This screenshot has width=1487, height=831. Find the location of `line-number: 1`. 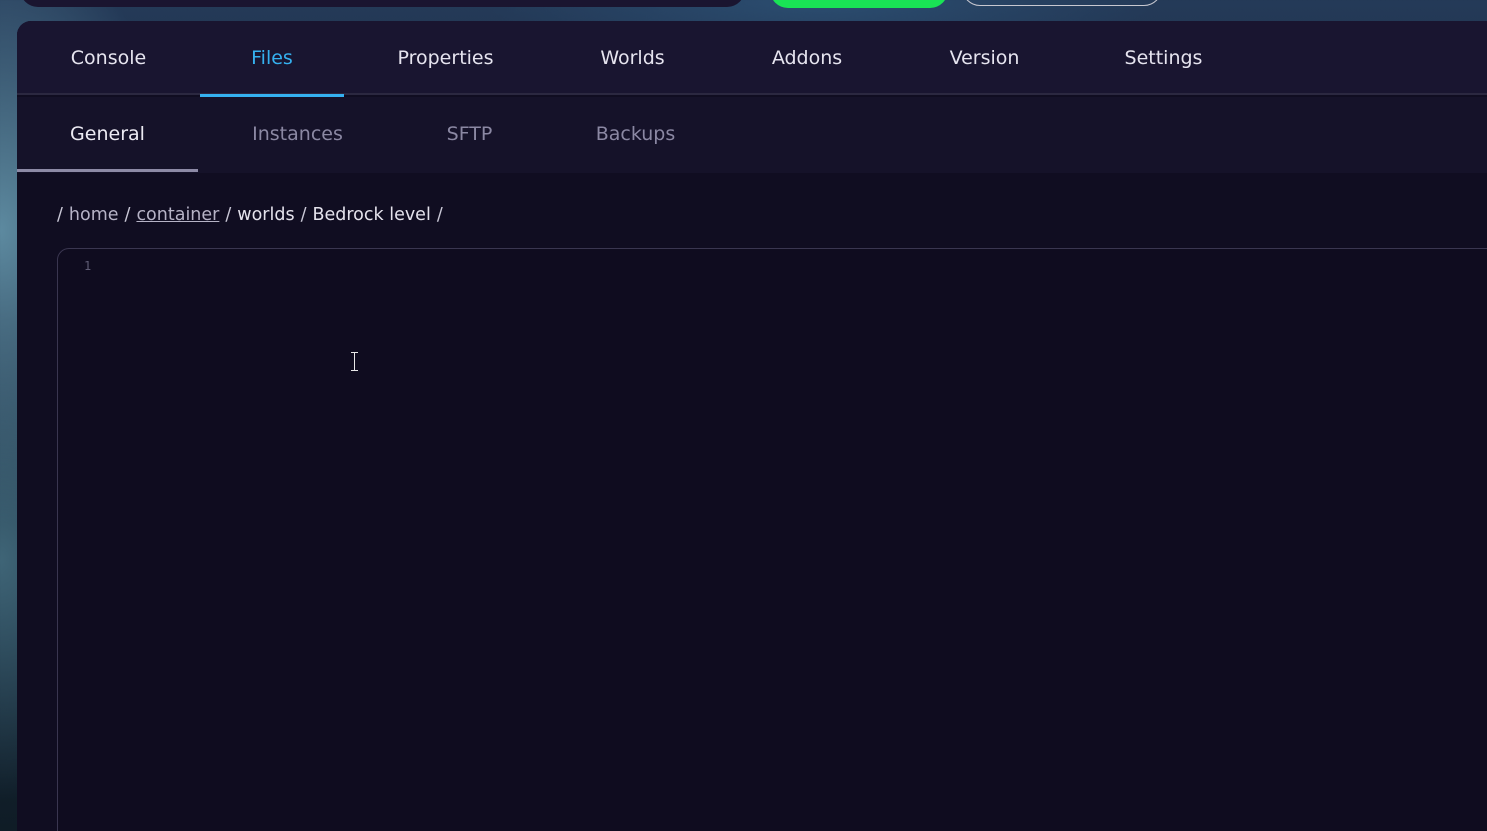

line-number: 1 is located at coordinates (88, 266).